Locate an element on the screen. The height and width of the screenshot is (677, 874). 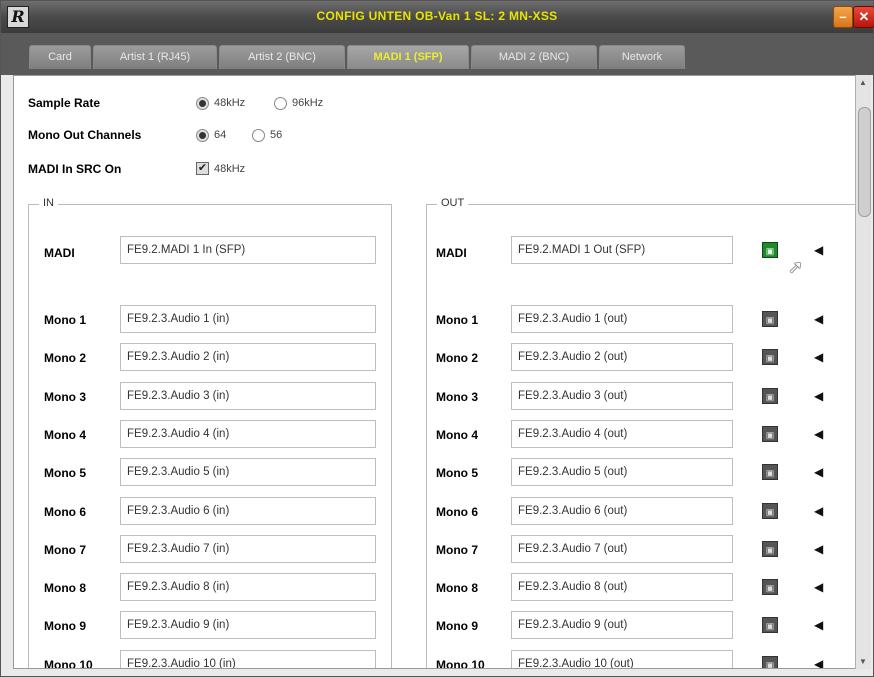
out-row-label: Mono 2 is located at coordinates (457, 358).